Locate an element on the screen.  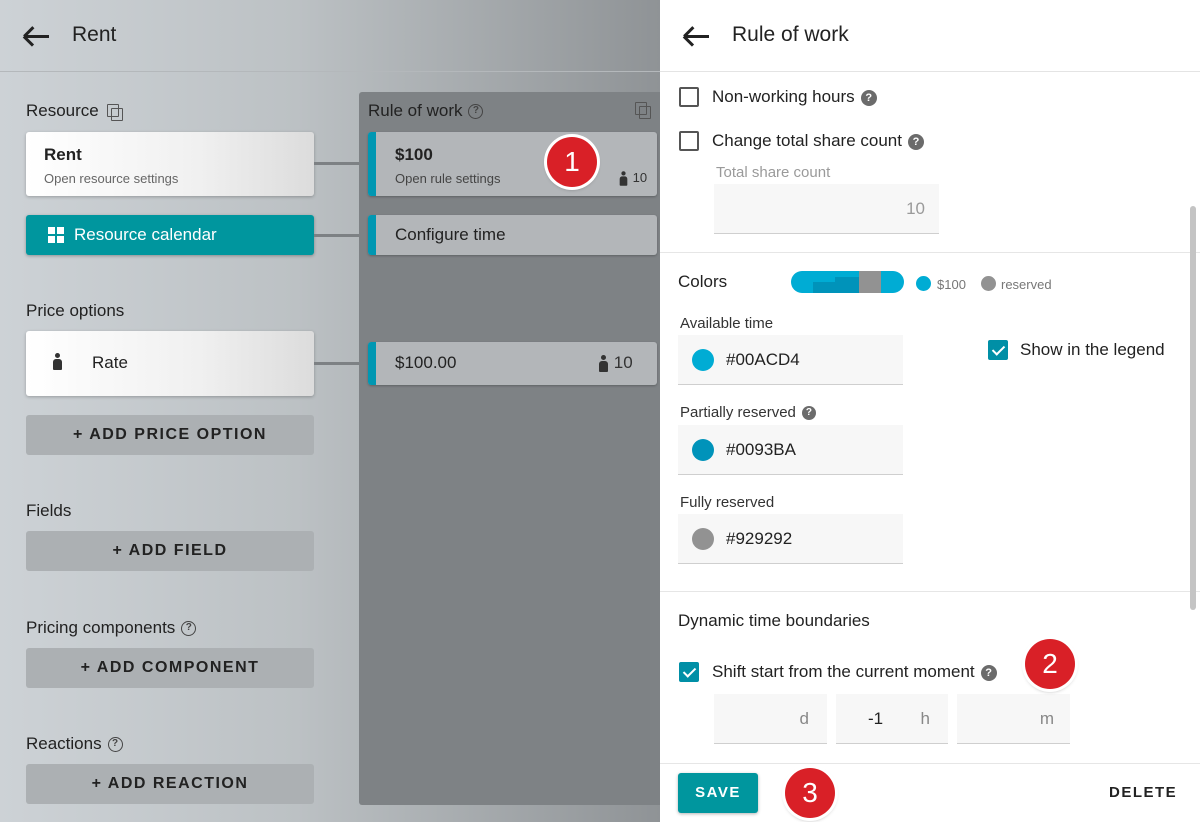
add-field-button: + ADD FIELD is located at coordinates (170, 551).